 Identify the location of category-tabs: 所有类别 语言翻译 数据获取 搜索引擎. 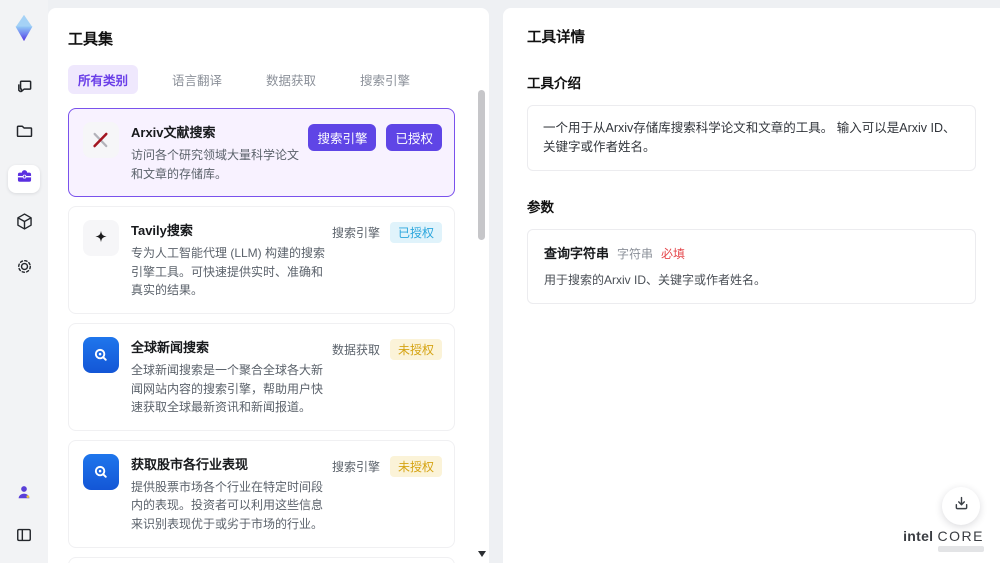
(268, 79).